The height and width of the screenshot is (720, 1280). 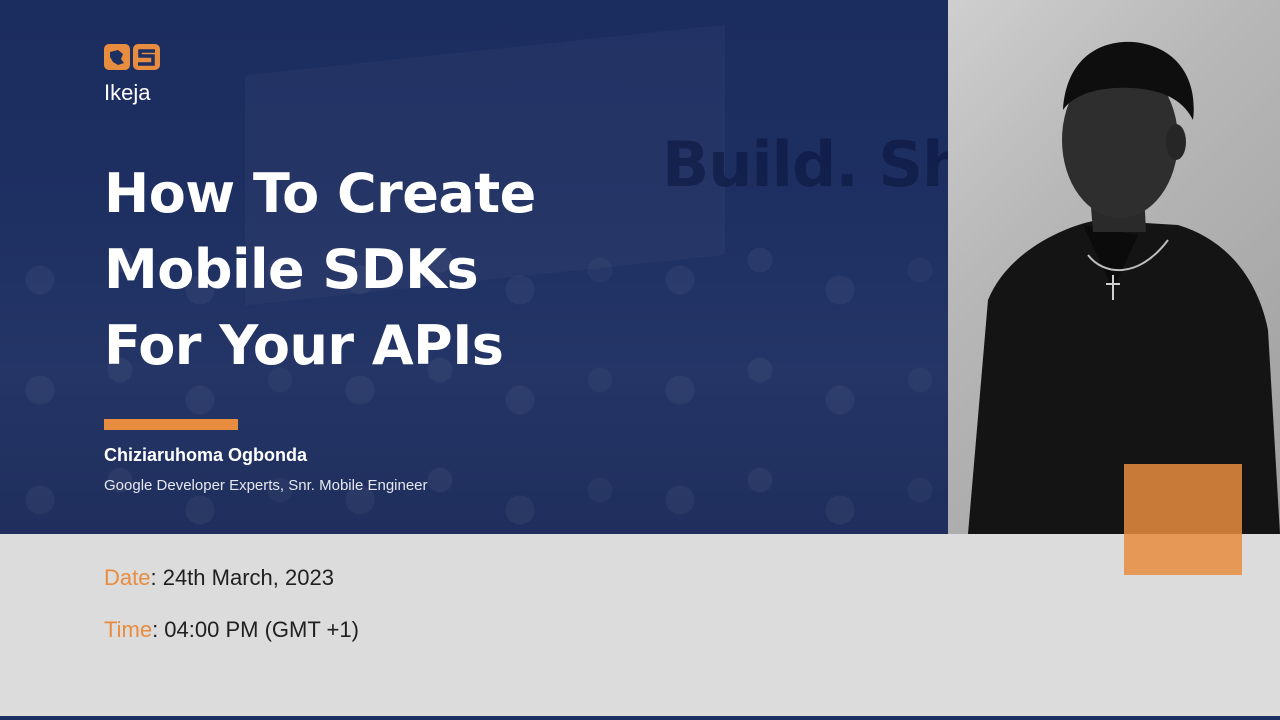 I want to click on decorative-orange-square, so click(x=1183, y=519).